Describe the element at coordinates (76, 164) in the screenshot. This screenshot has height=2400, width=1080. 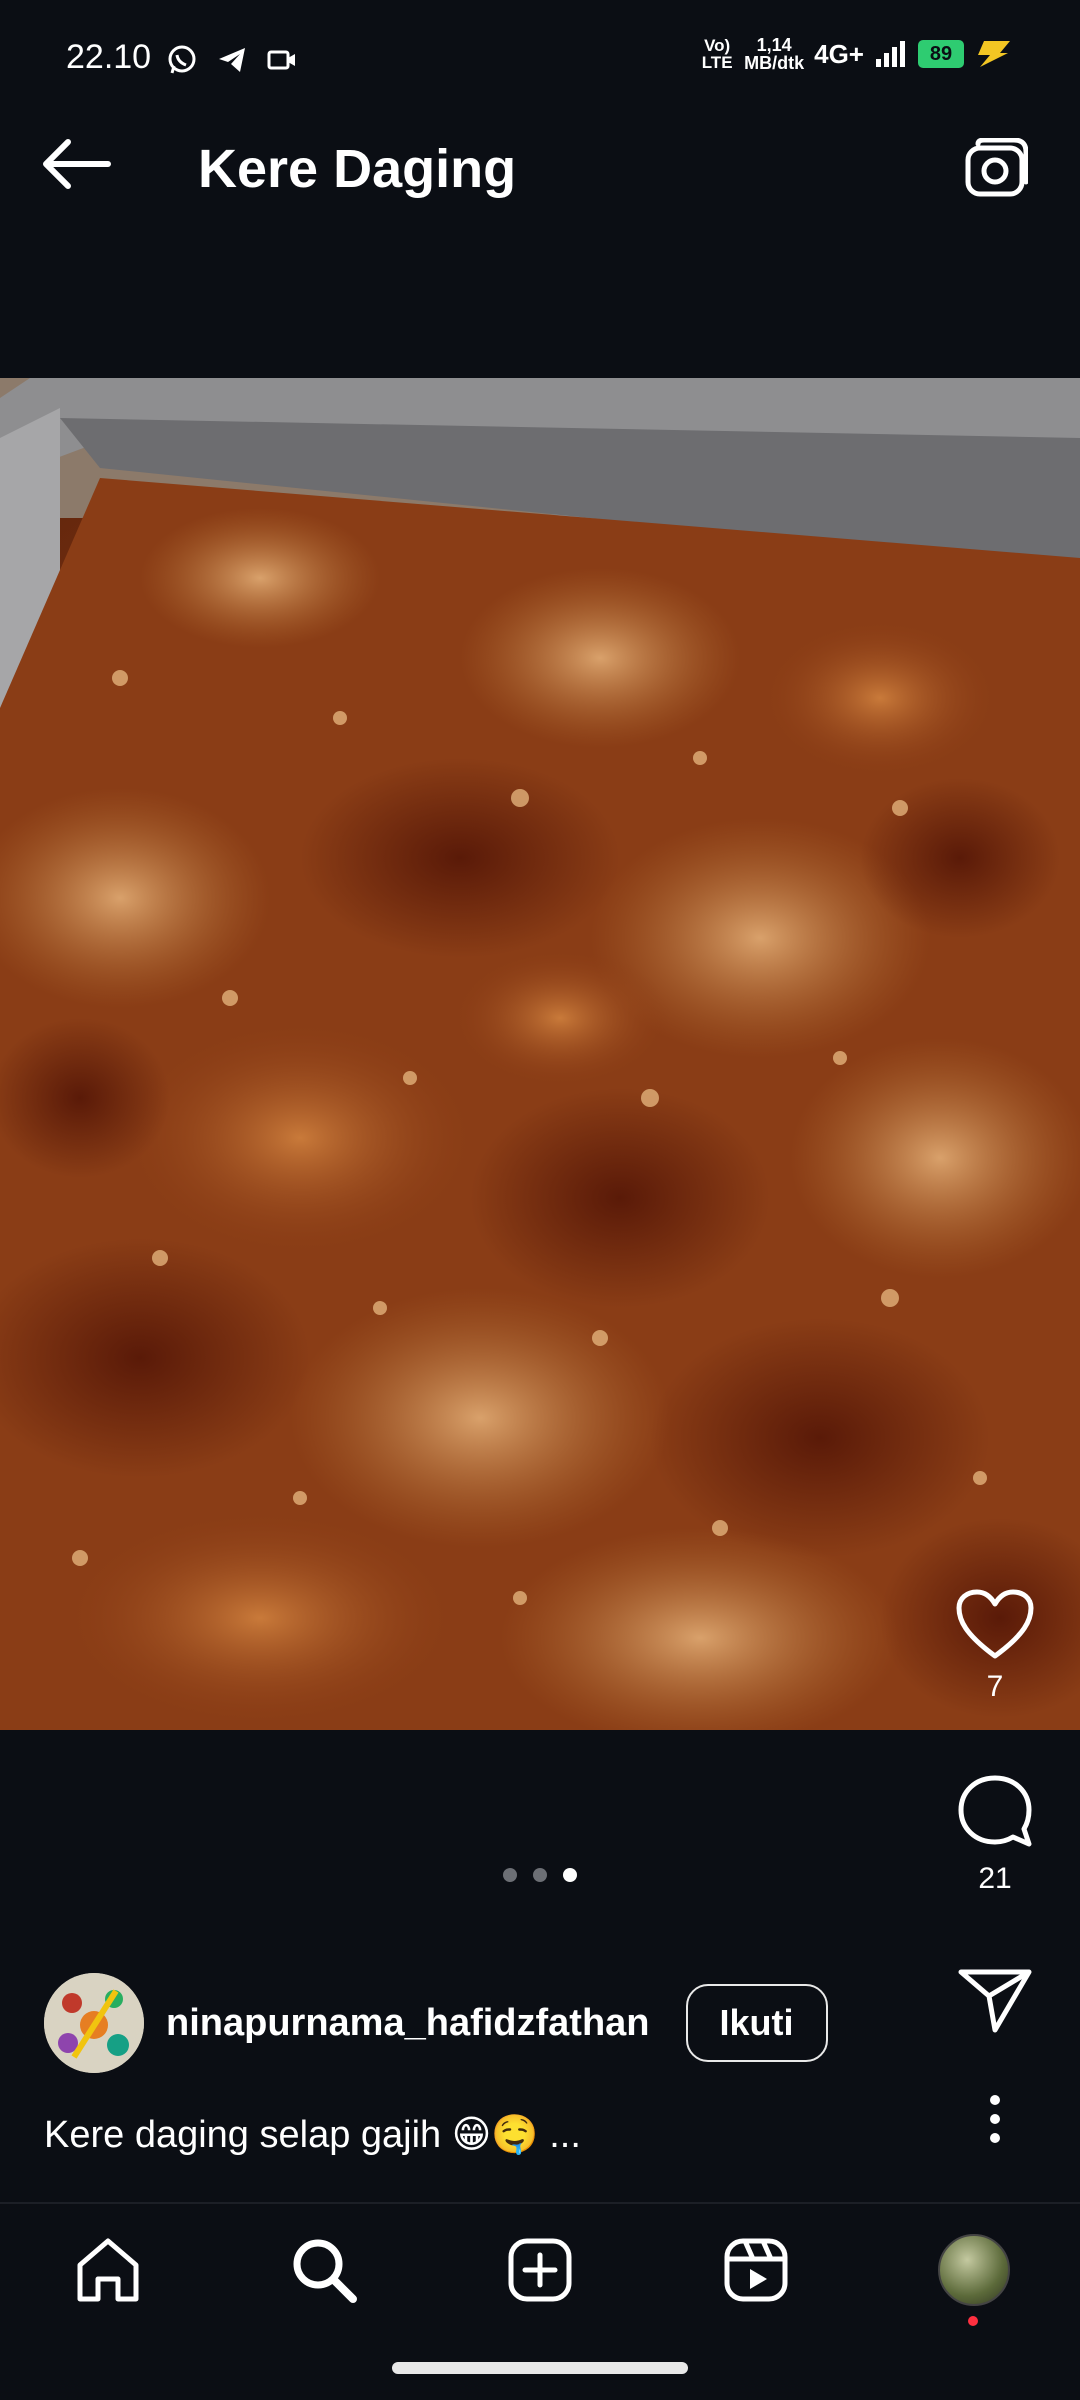
I see `back-arrow-icon` at that location.